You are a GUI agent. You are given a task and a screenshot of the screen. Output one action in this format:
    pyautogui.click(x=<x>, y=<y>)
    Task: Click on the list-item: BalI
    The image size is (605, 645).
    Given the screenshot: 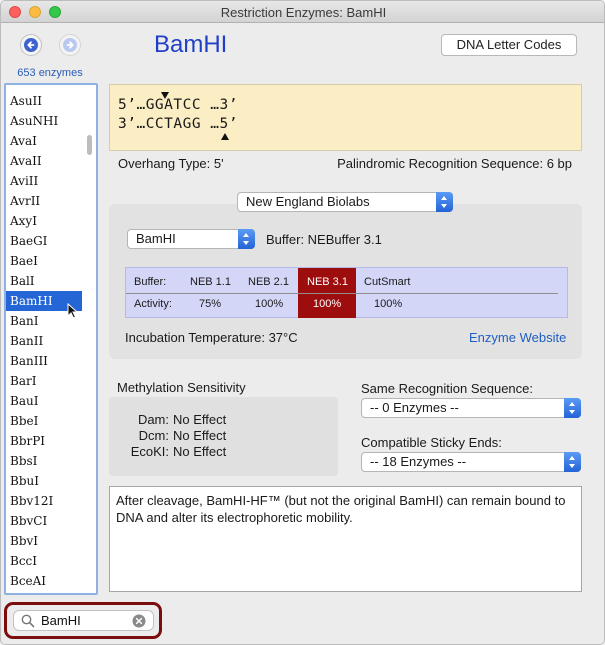 What is the action you would take?
    pyautogui.click(x=44, y=281)
    